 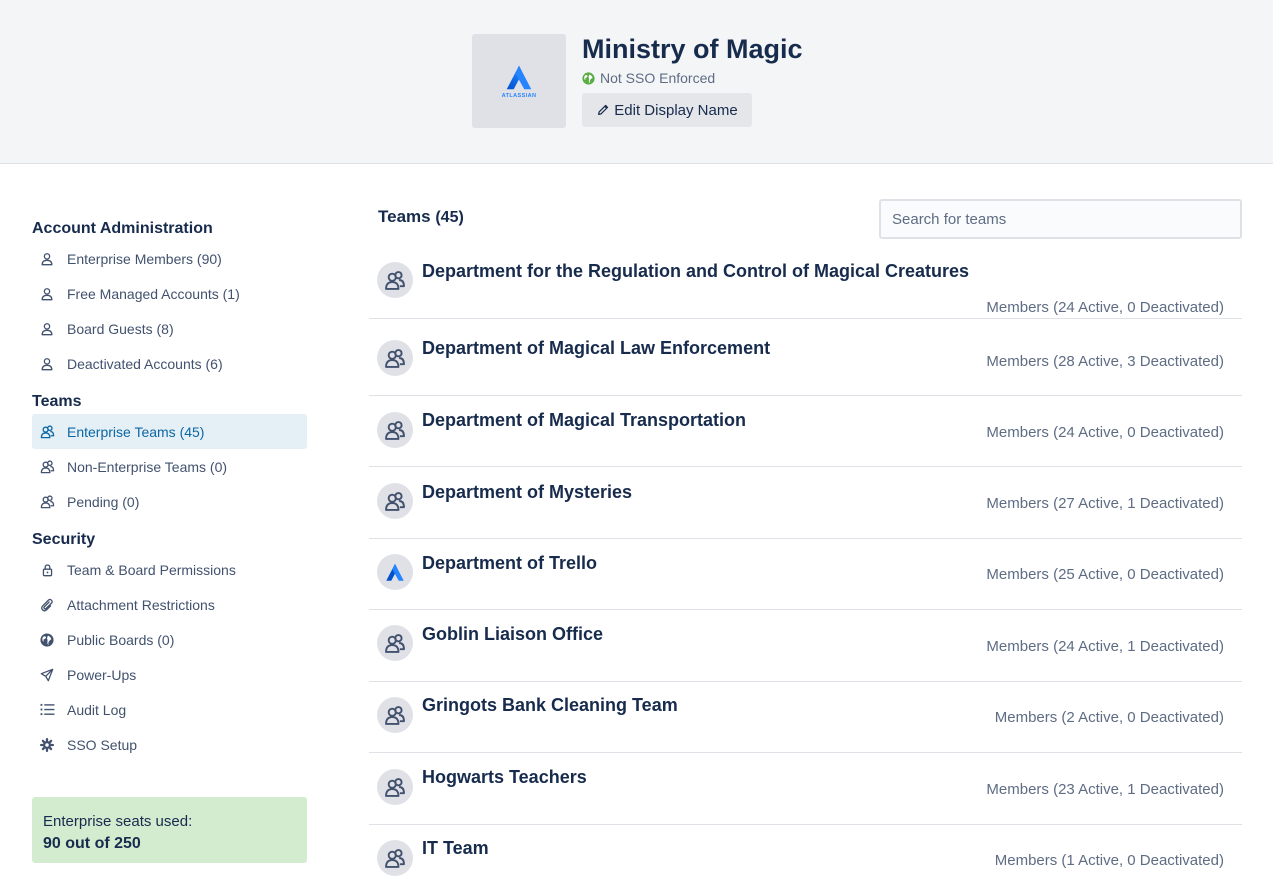 What do you see at coordinates (1105, 574) in the screenshot?
I see `team-members: Members (25 Active, 0 Deactivated)` at bounding box center [1105, 574].